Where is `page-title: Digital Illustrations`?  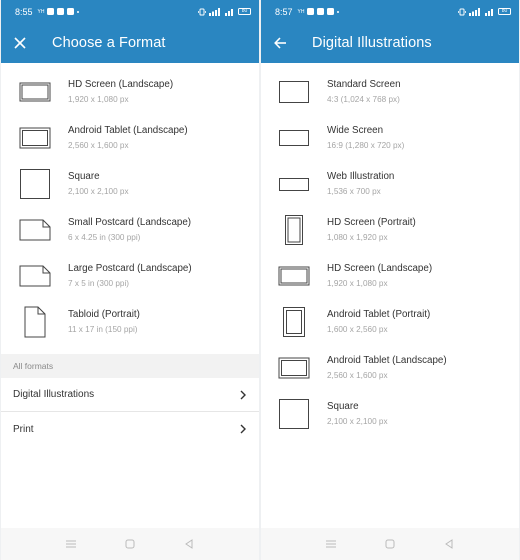
page-title: Digital Illustrations is located at coordinates (372, 43).